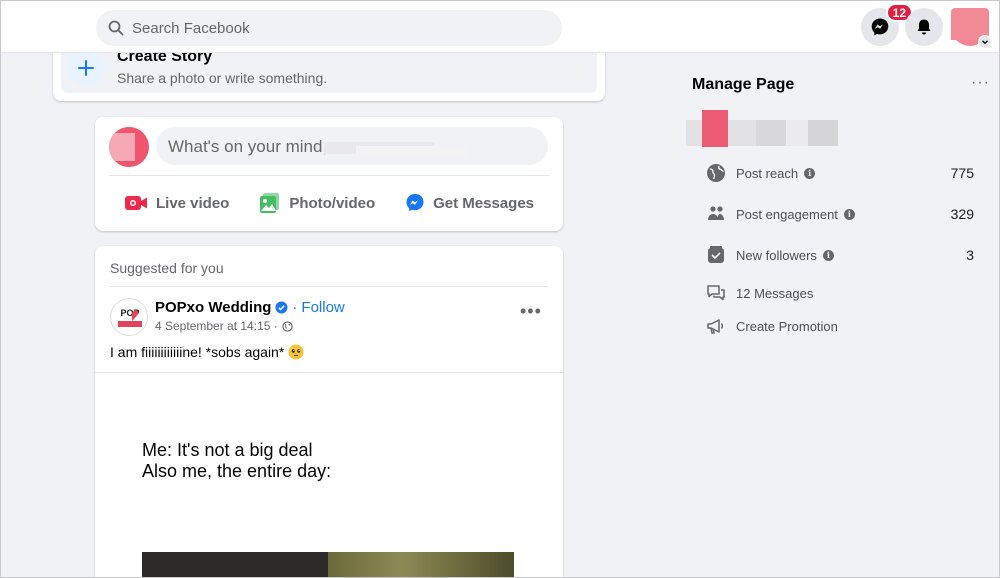 Image resolution: width=1000 pixels, height=578 pixels. I want to click on stat-label: Post reach i, so click(776, 173).